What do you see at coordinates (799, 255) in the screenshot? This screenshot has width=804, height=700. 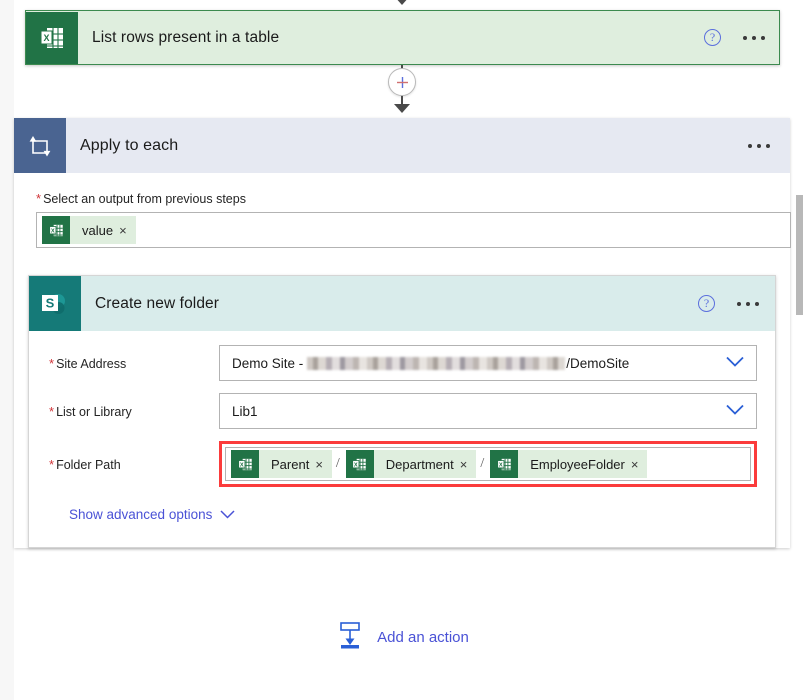 I see `scrollbar-thumb` at bounding box center [799, 255].